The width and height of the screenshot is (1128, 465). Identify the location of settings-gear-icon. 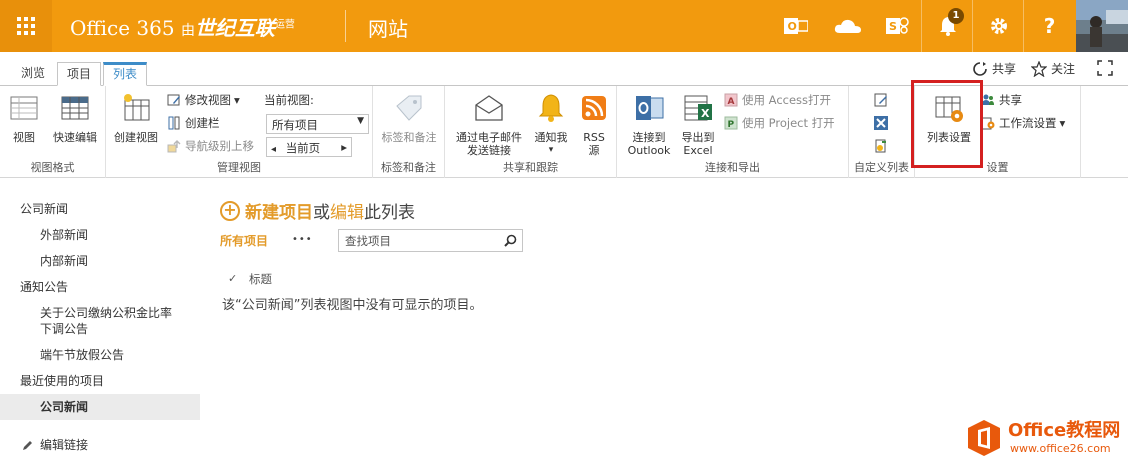
(998, 26).